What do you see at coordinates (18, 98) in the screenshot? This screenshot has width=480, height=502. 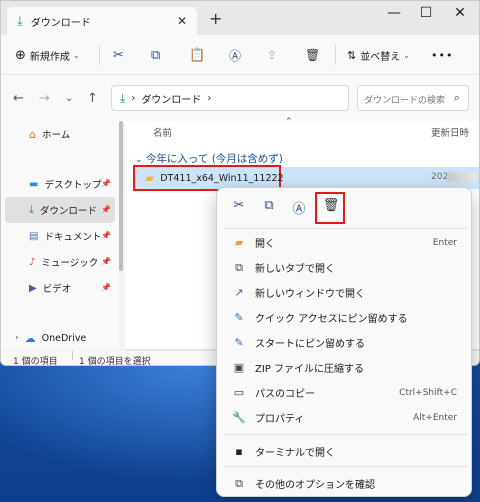 I see `back-button: ←` at bounding box center [18, 98].